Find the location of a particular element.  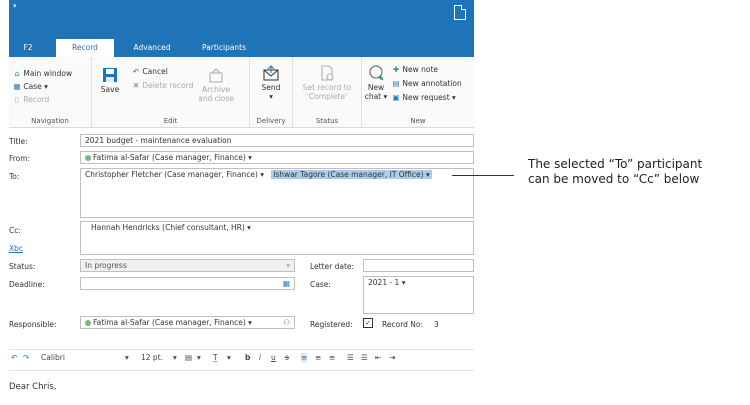

ribbon-tabs: F2 Record Advanced Participants is located at coordinates (241, 48).